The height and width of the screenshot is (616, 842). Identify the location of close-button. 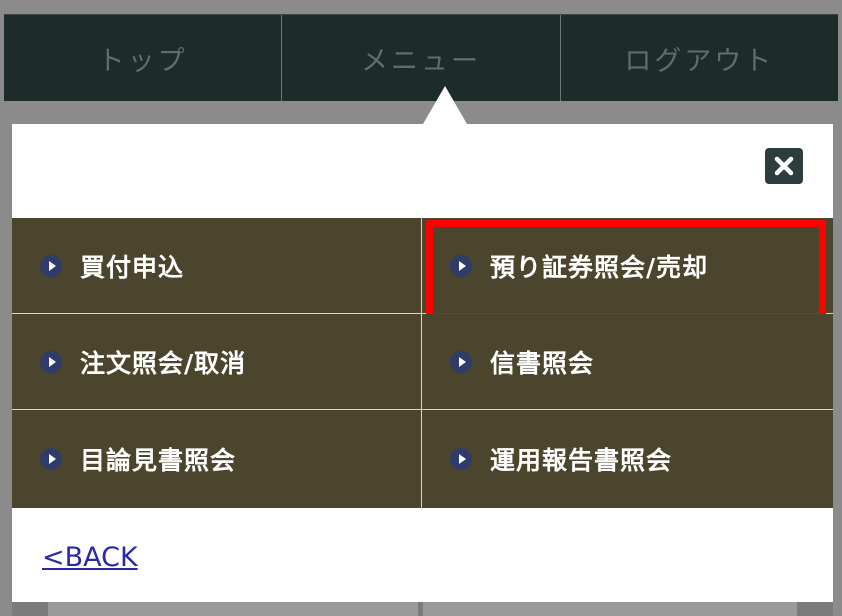
(784, 166).